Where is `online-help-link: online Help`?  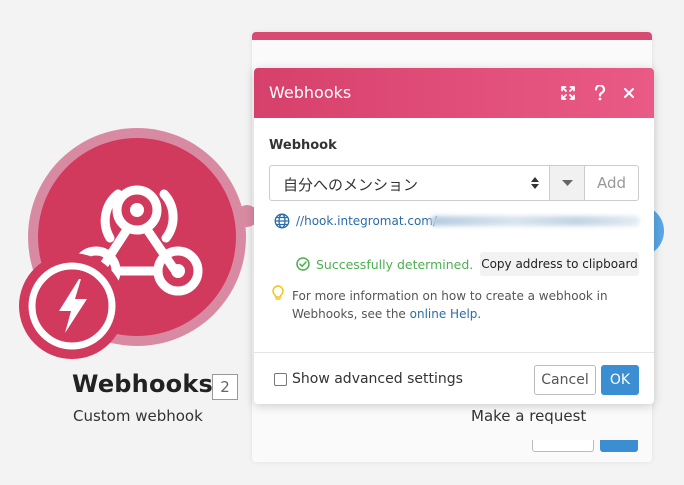
online-help-link: online Help is located at coordinates (444, 314).